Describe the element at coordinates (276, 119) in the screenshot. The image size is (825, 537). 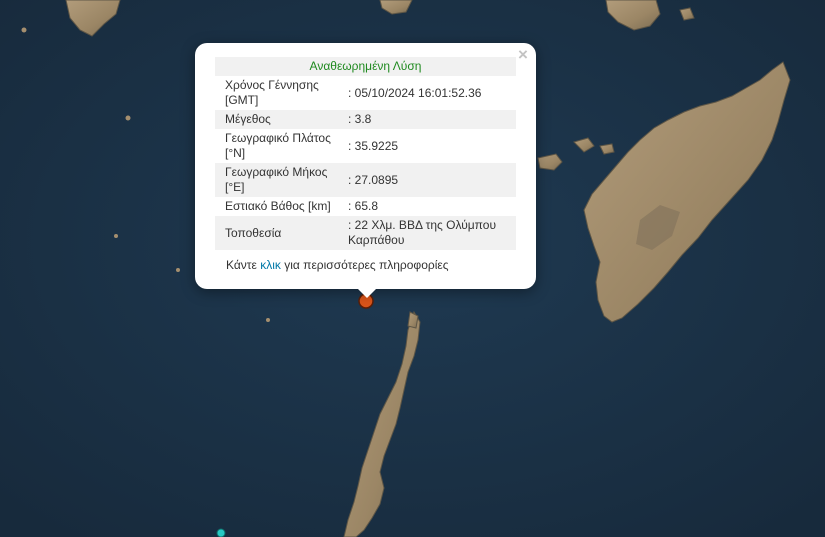
I see `magnitude-label: Μέγεθος` at that location.